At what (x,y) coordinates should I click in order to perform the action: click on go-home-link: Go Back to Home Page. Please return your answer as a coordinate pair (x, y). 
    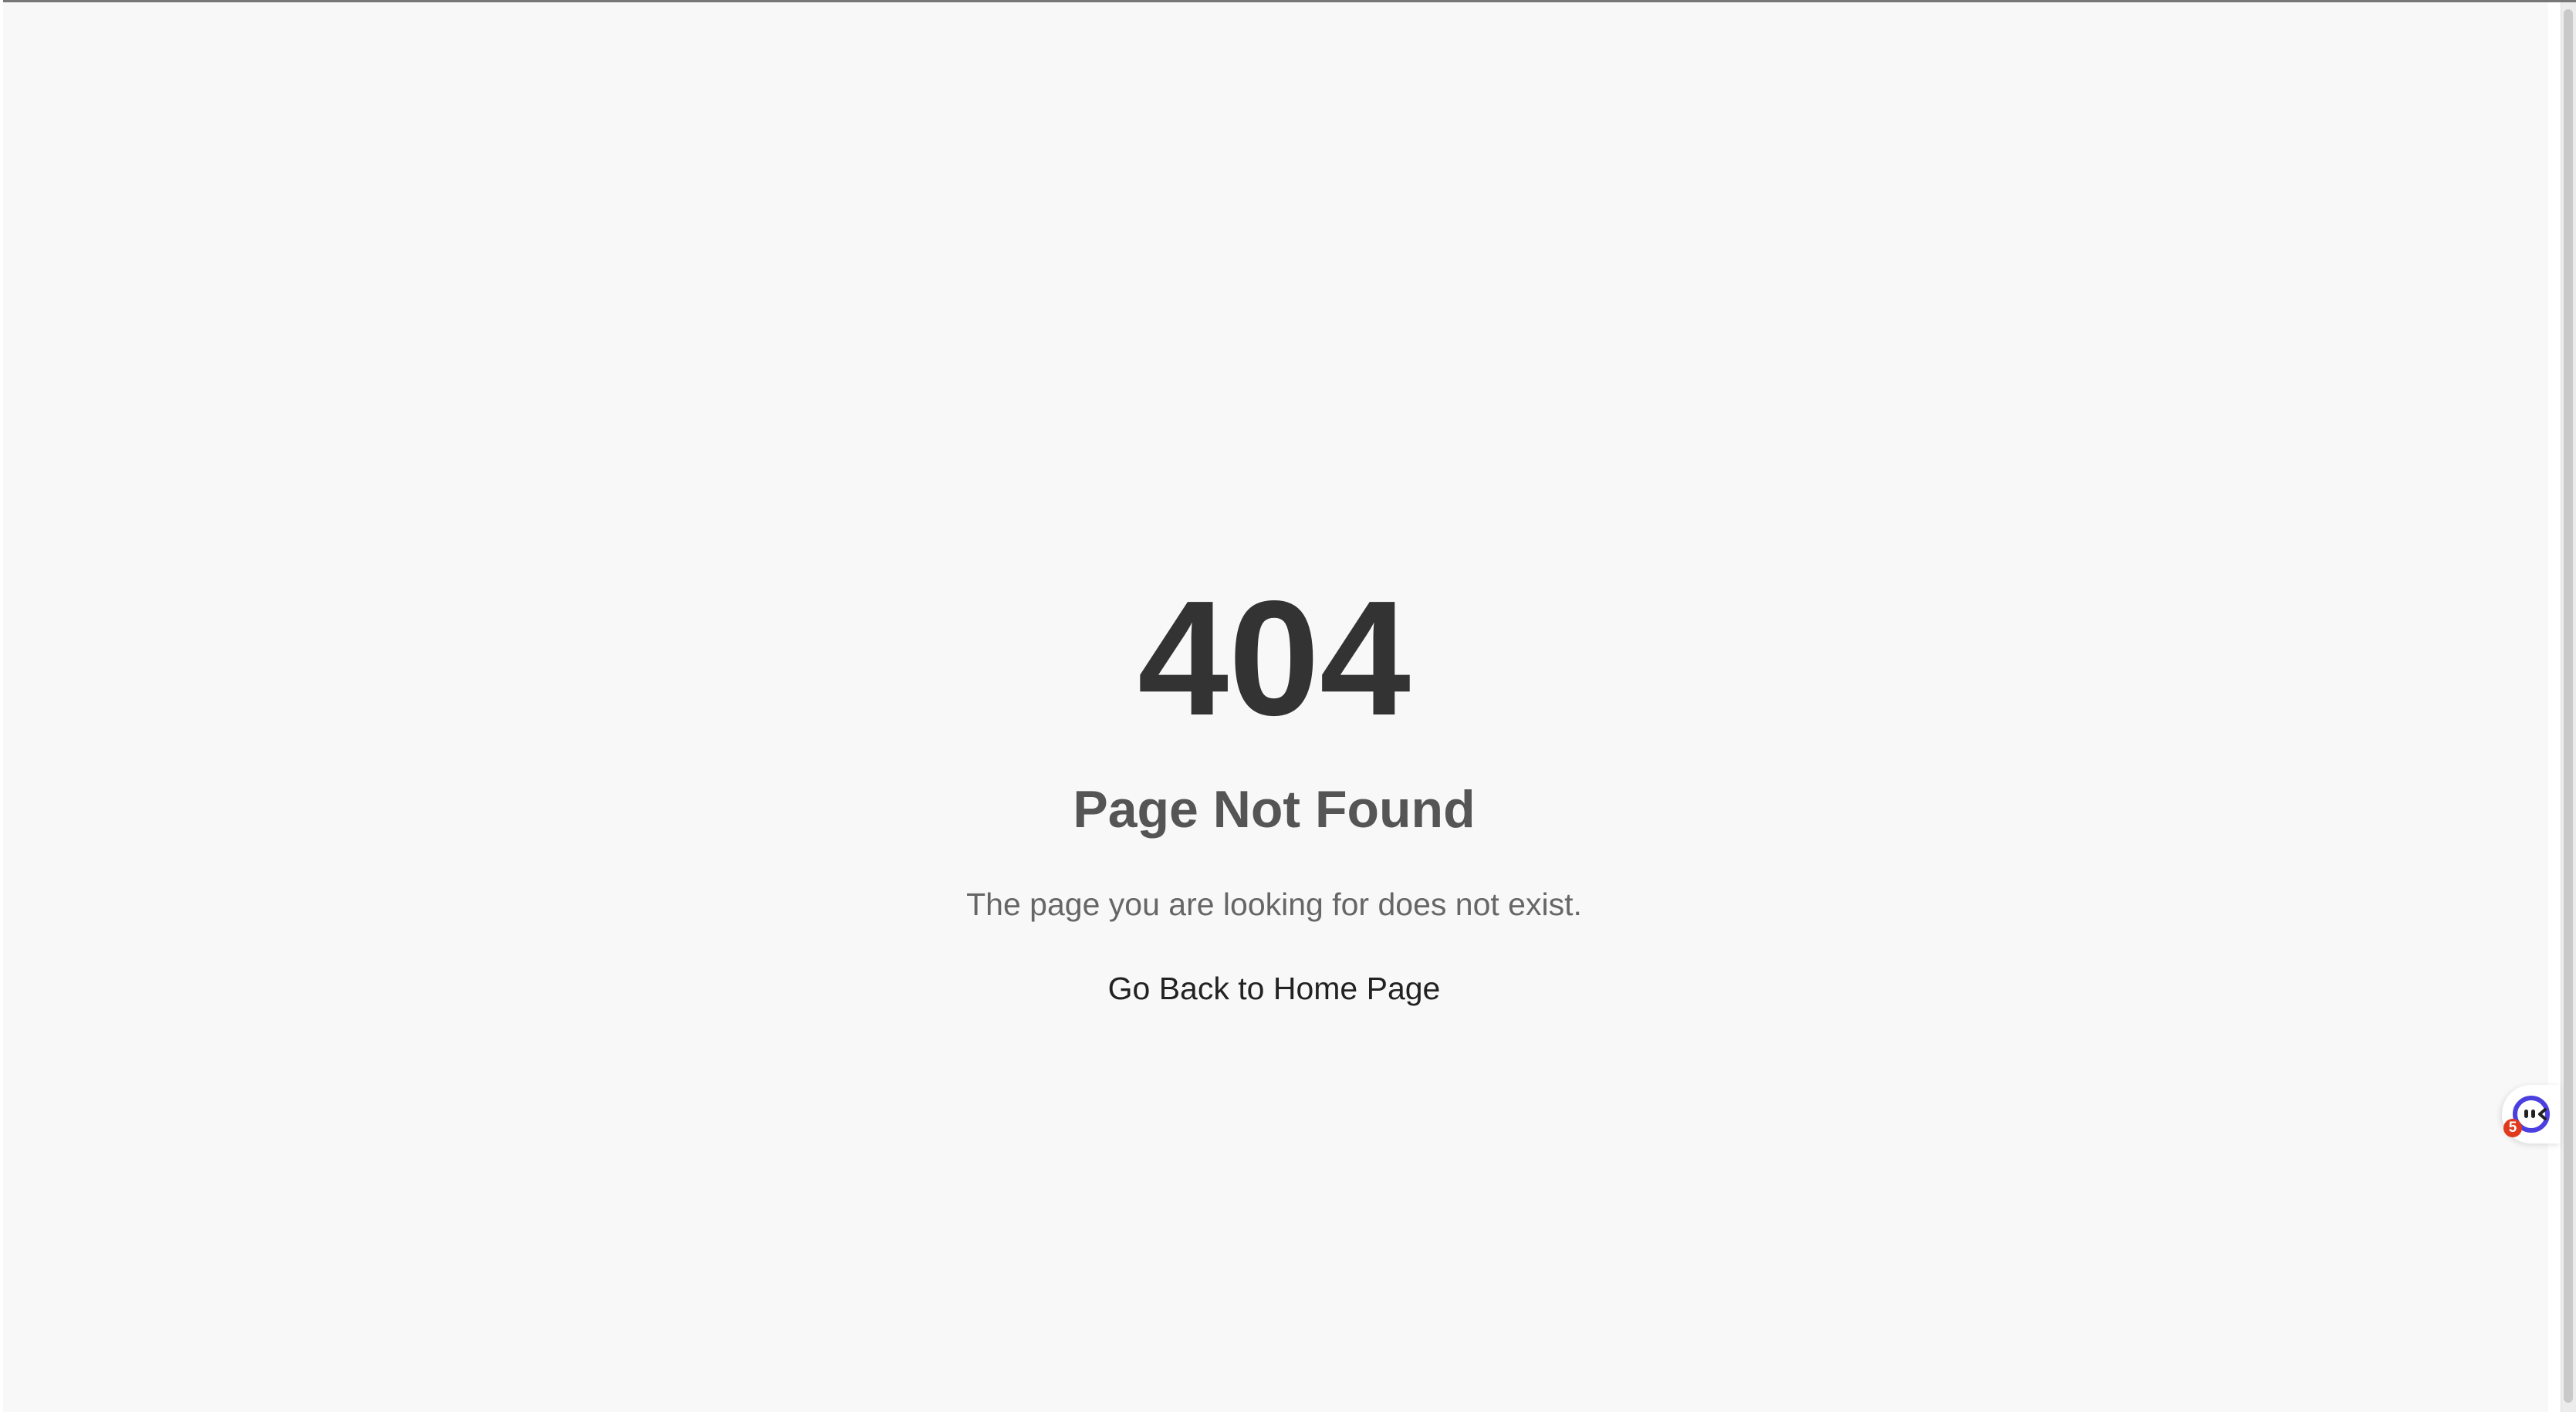
    Looking at the image, I should click on (1274, 988).